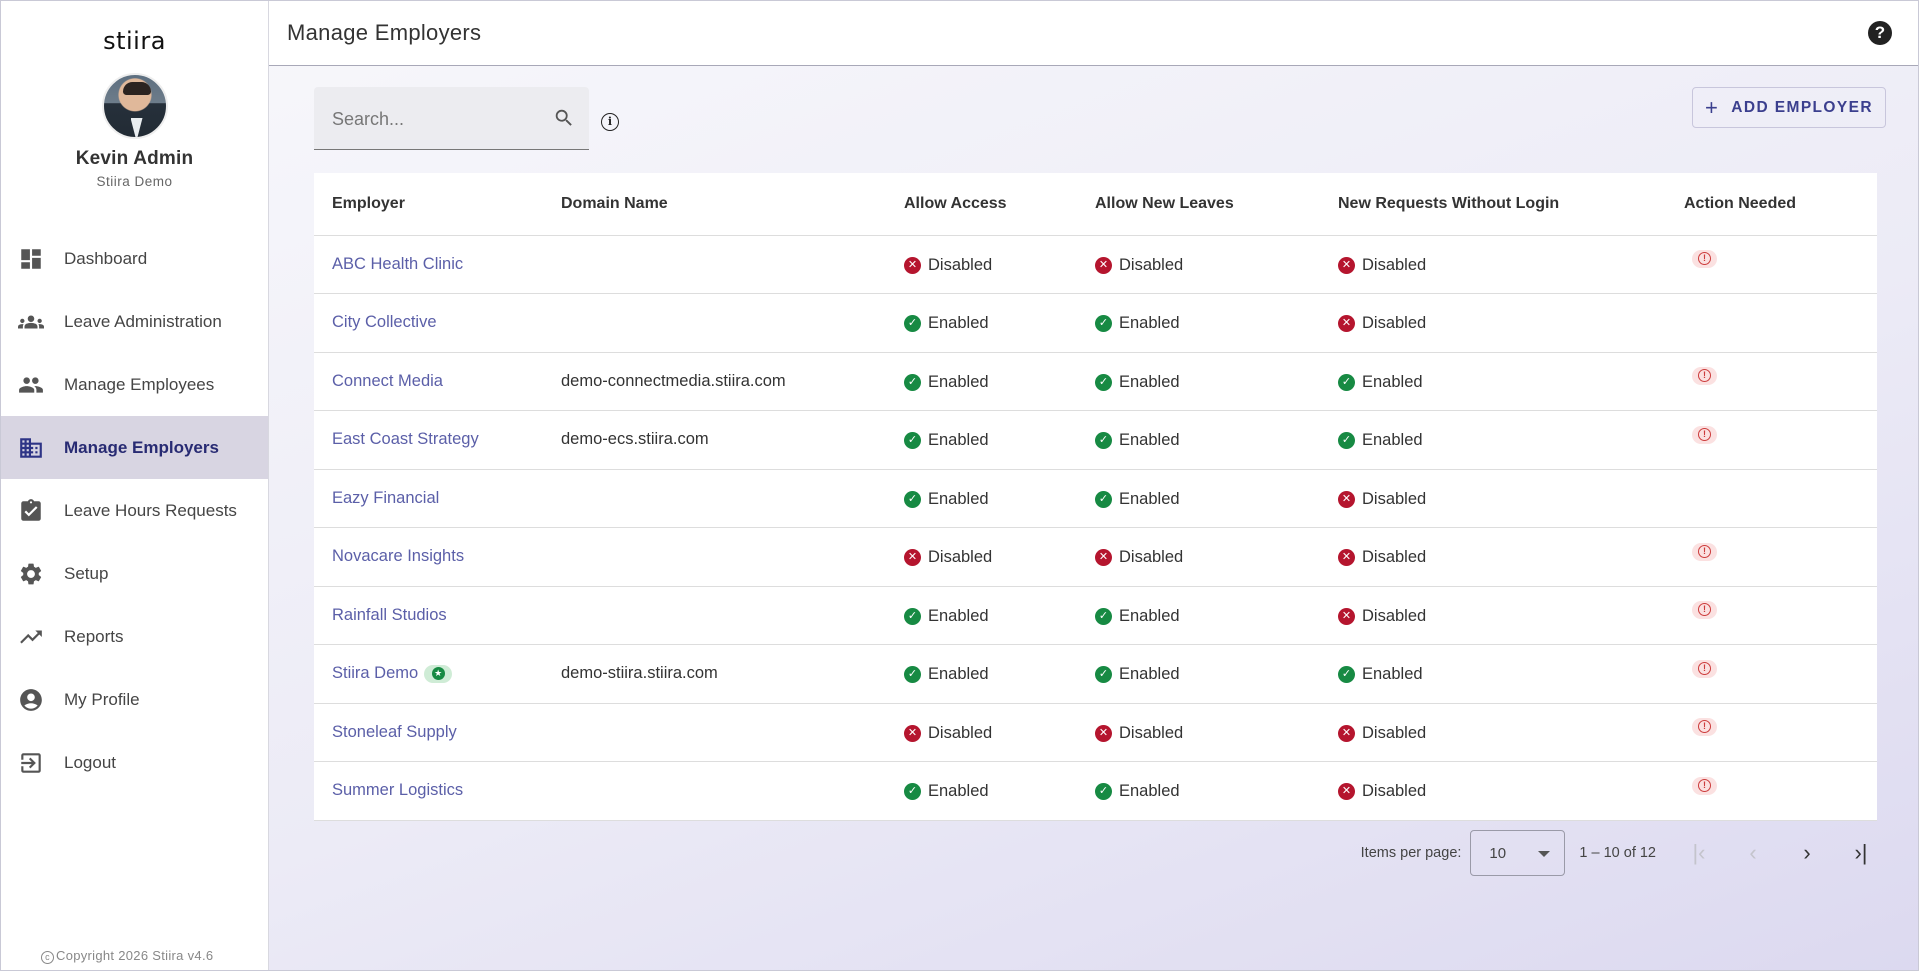 The image size is (1919, 971). What do you see at coordinates (610, 122) in the screenshot?
I see `info-icon: i` at bounding box center [610, 122].